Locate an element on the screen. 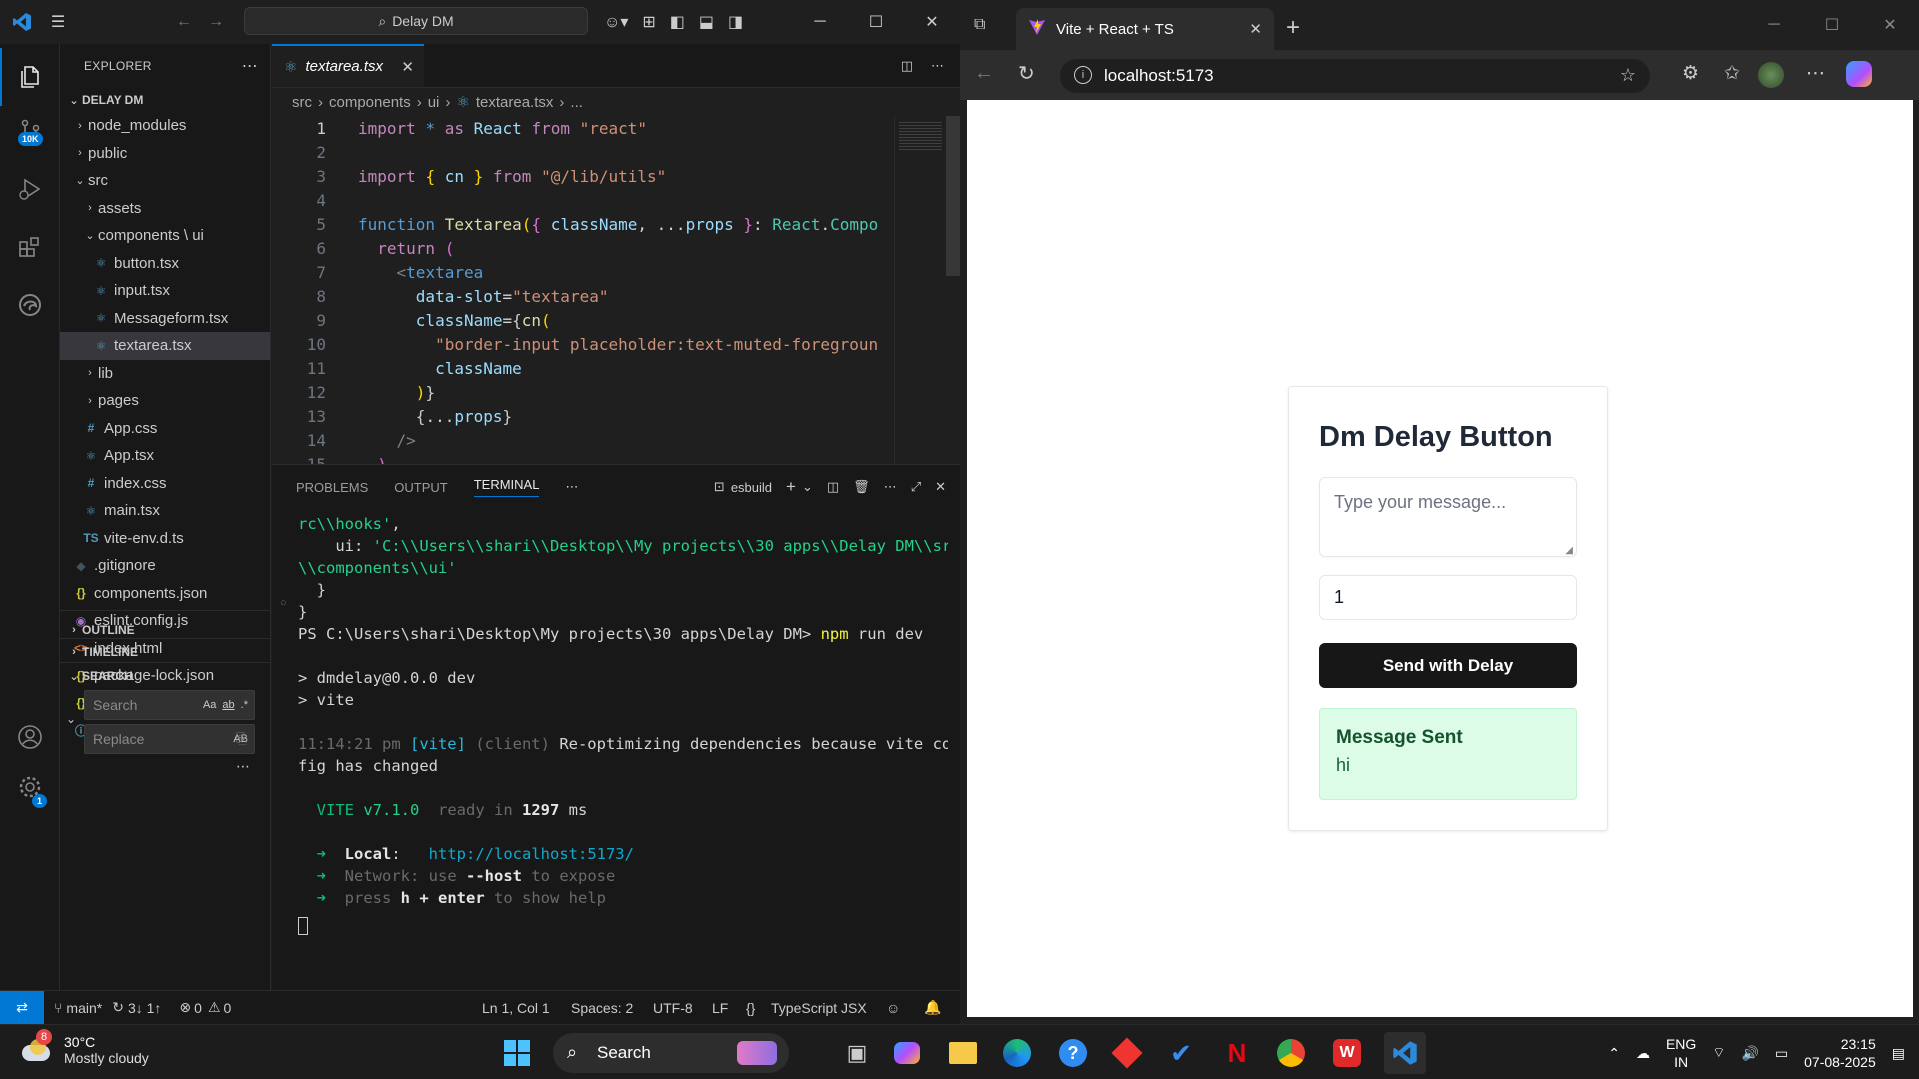 The width and height of the screenshot is (1919, 1079). forward-arrow-icon: → is located at coordinates (216, 22).